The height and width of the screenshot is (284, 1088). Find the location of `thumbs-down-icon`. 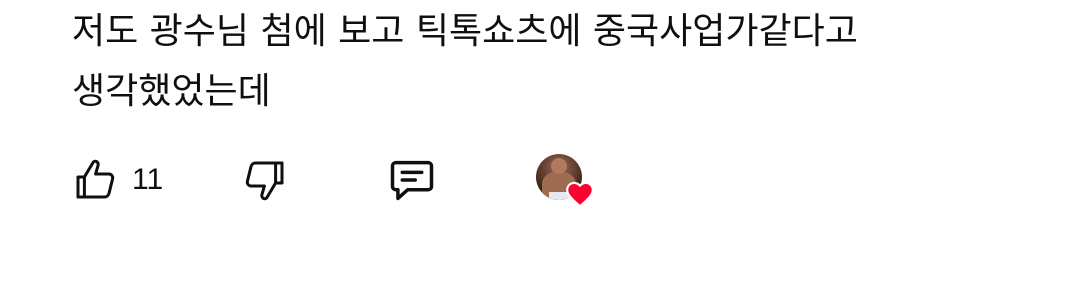

thumbs-down-icon is located at coordinates (264, 180).